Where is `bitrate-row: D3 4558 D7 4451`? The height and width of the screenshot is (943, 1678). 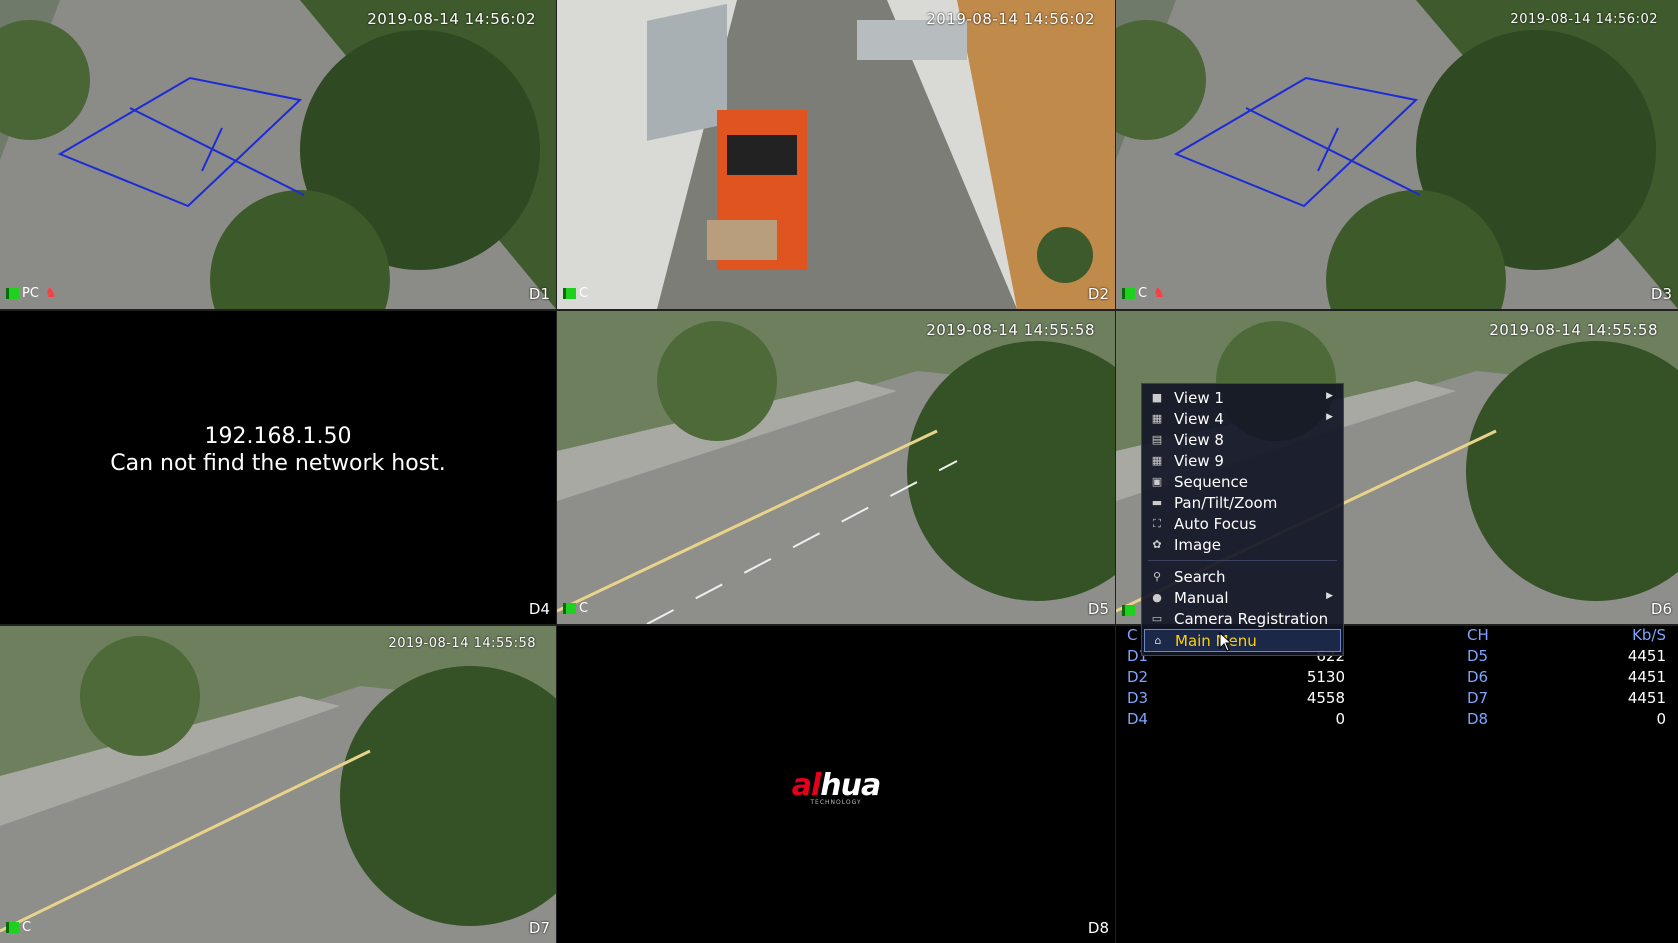
bitrate-row: D3 4558 D7 4451 is located at coordinates (1395, 699).